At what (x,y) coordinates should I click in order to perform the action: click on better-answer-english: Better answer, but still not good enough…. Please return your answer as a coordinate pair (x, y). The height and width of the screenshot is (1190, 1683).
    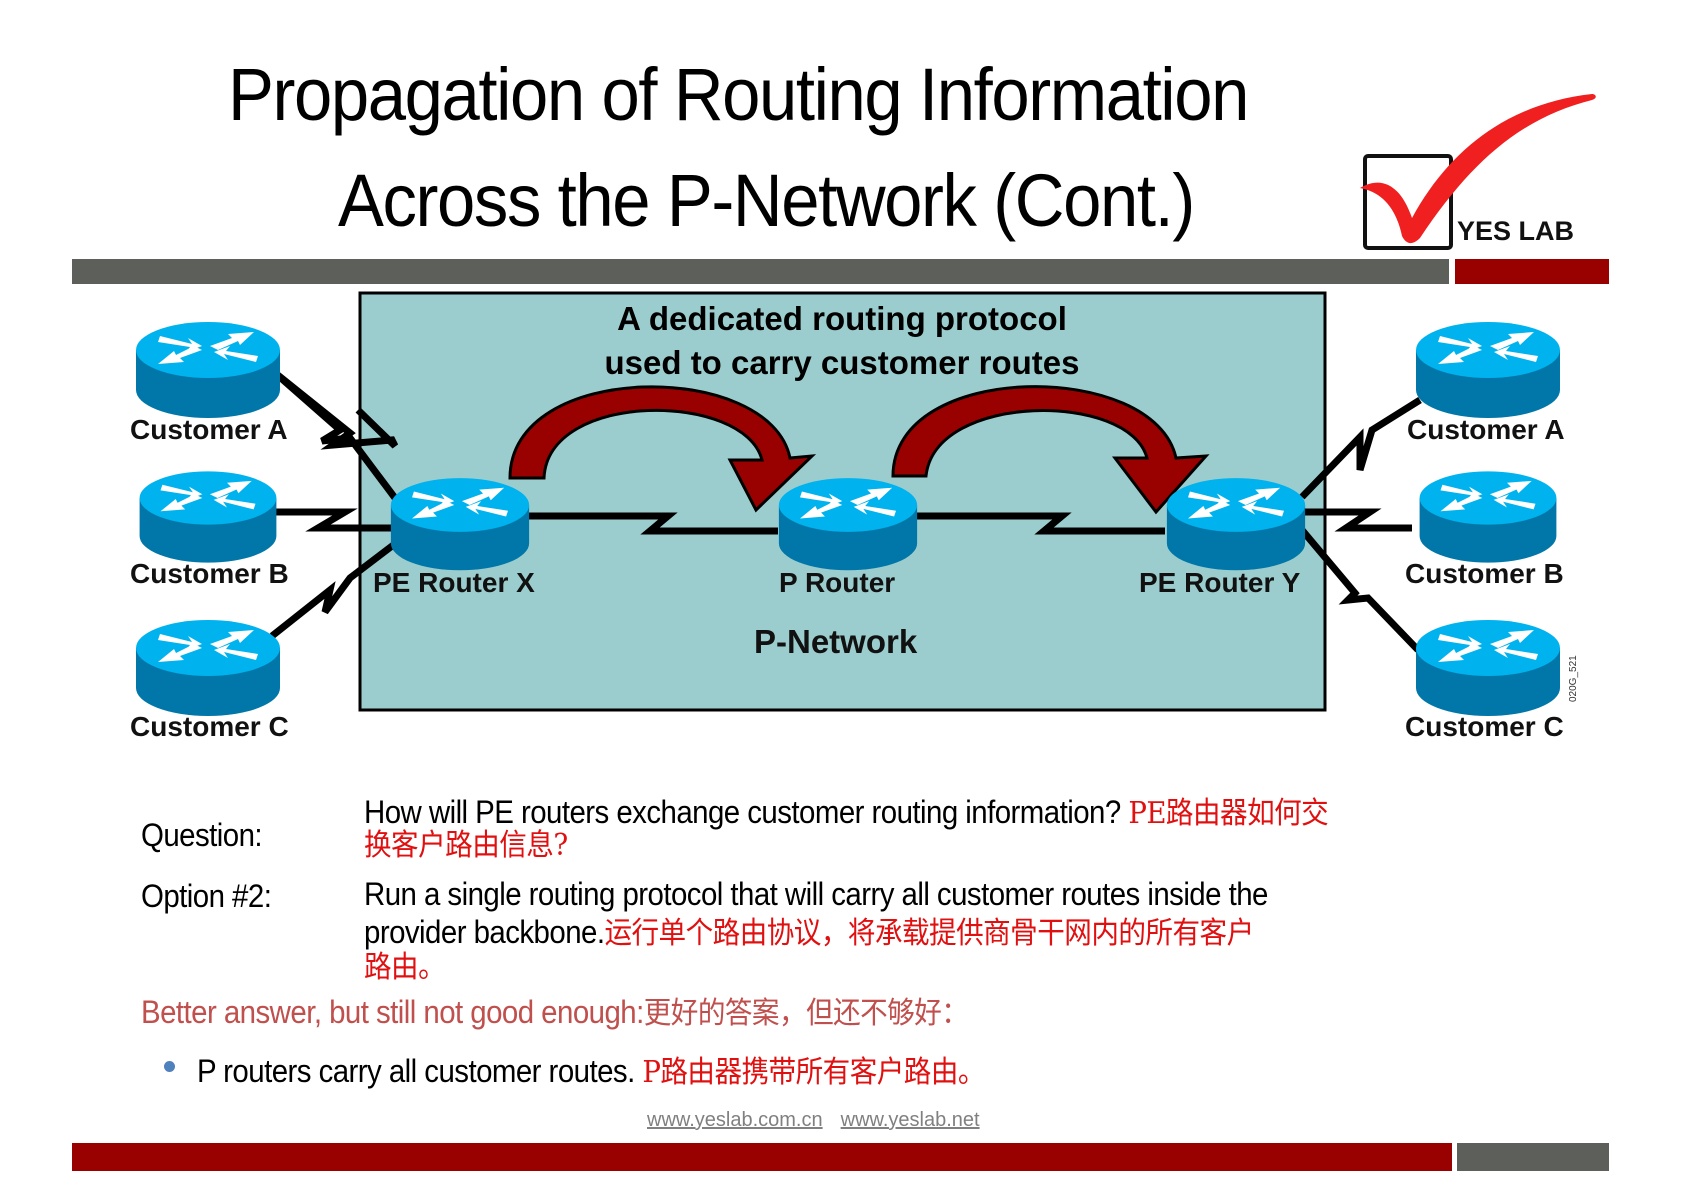
    Looking at the image, I should click on (392, 1012).